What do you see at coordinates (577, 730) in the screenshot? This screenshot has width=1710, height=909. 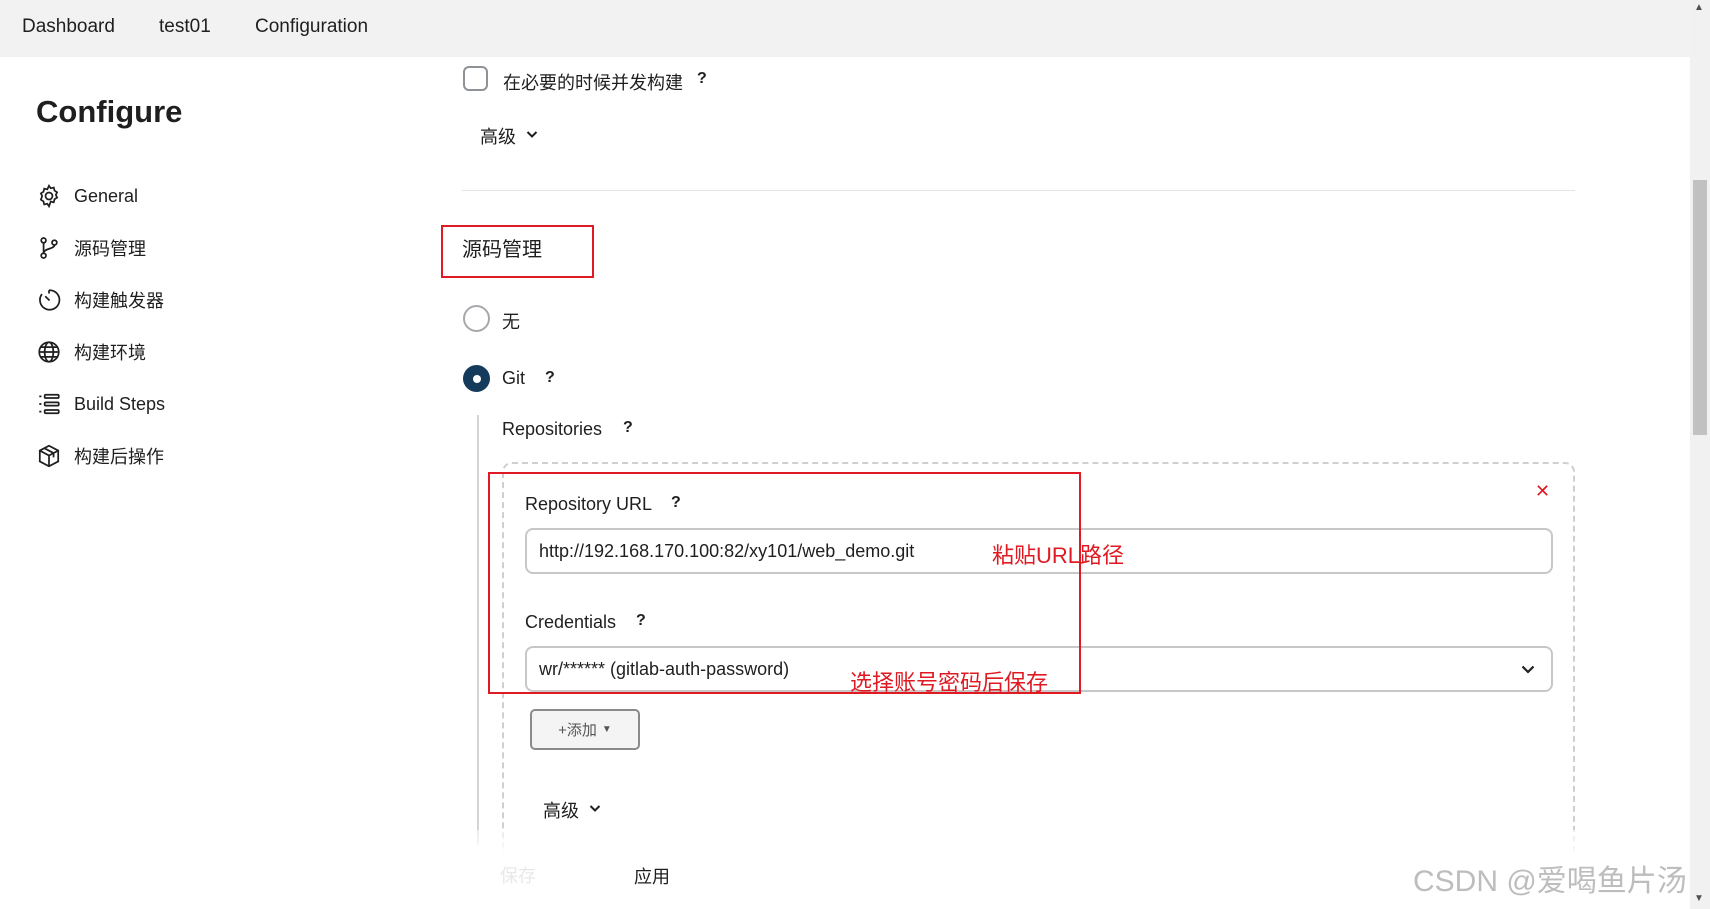 I see `add-button-label: +添加` at bounding box center [577, 730].